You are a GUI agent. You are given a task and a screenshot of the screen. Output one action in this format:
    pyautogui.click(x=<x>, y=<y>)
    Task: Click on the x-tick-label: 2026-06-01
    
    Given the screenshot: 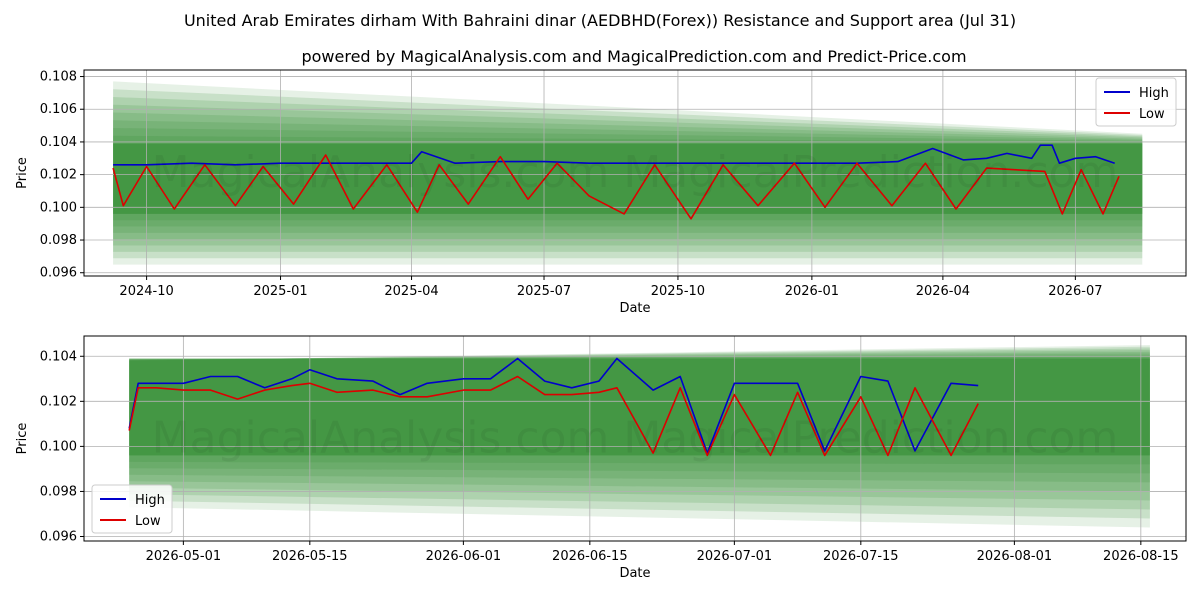 What is the action you would take?
    pyautogui.click(x=464, y=556)
    